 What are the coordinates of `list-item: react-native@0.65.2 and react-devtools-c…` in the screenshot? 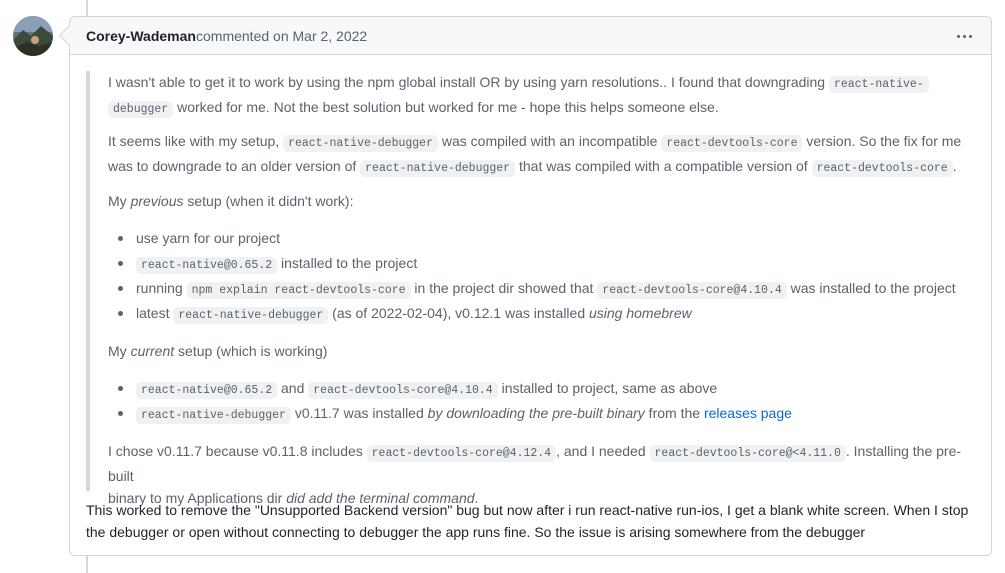 It's located at (450, 389).